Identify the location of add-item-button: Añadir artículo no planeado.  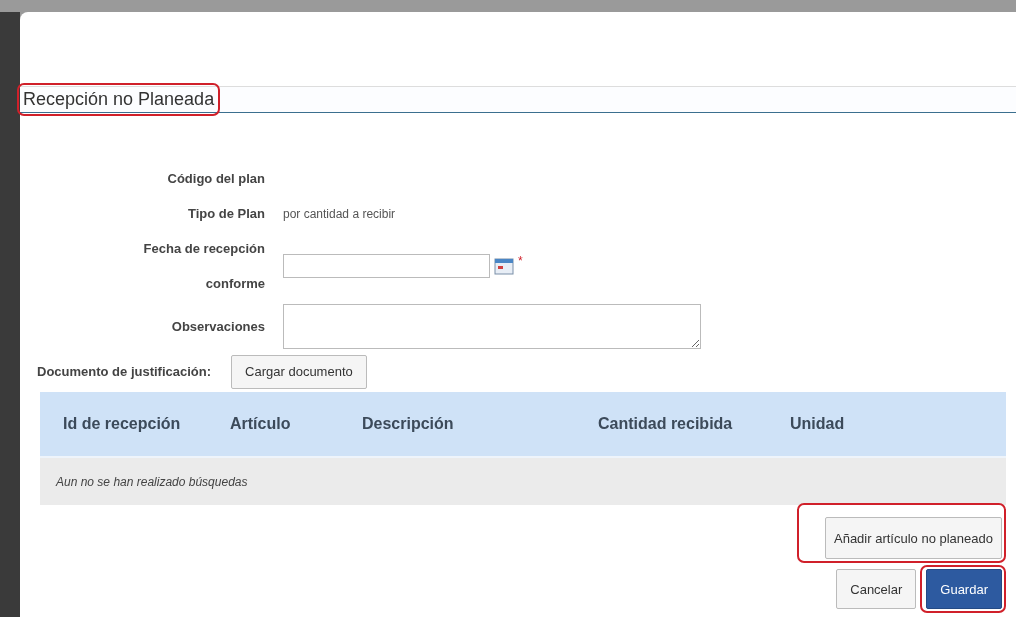
(913, 538).